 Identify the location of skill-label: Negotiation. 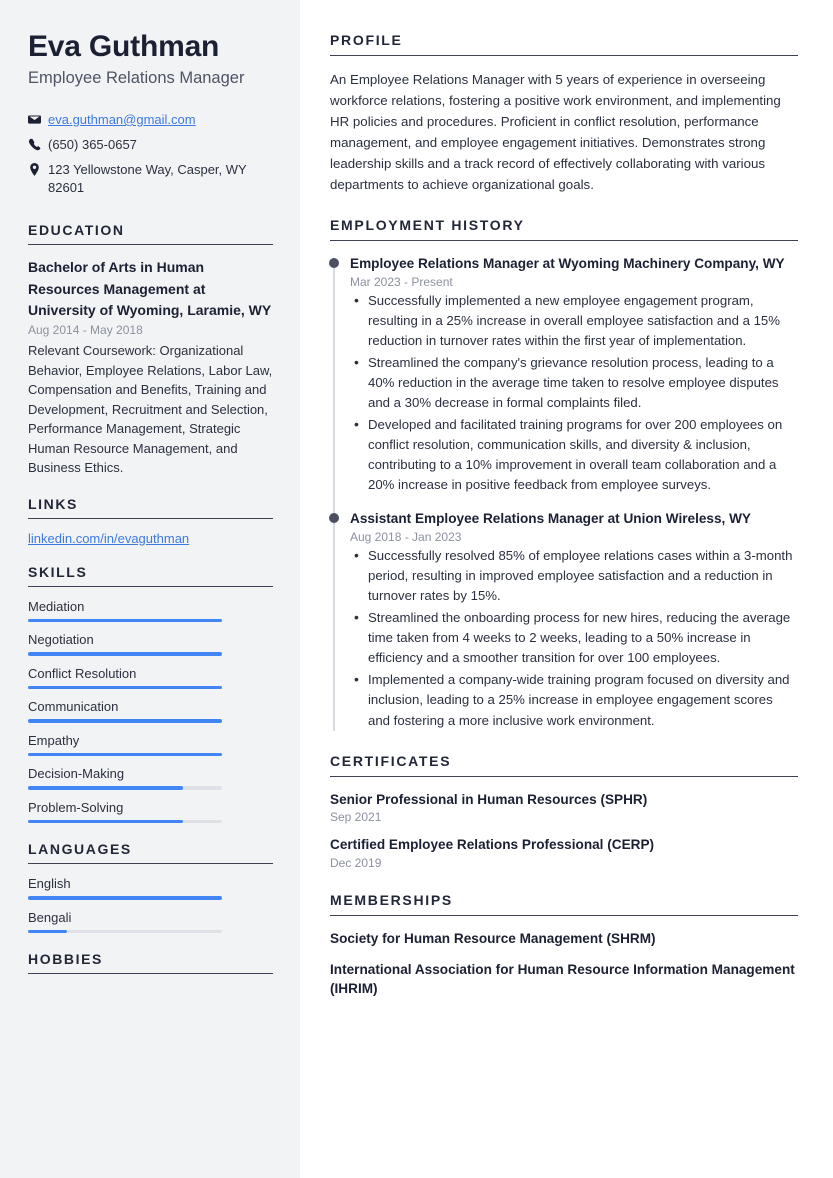
(61, 640).